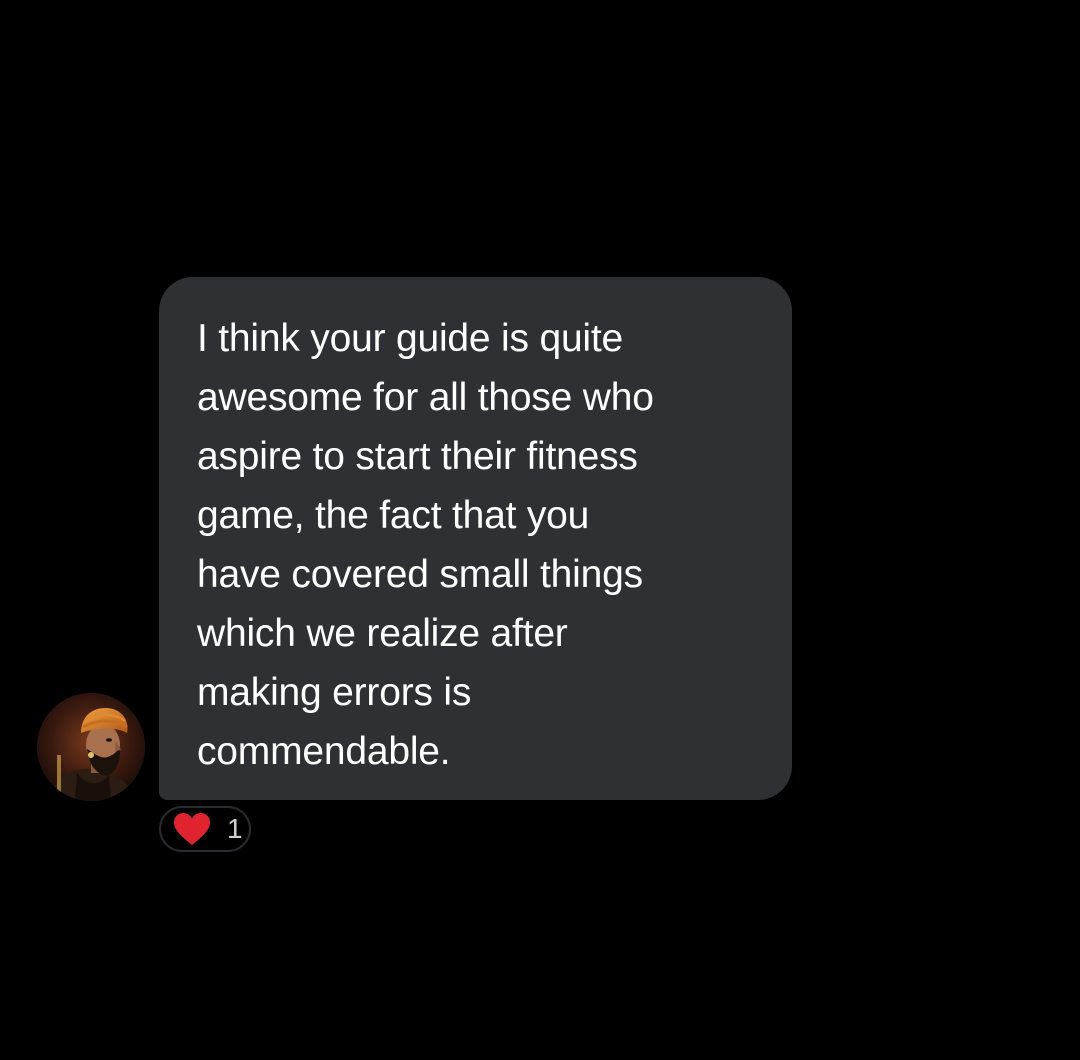 This screenshot has width=1080, height=1060. I want to click on heart-icon, so click(192, 829).